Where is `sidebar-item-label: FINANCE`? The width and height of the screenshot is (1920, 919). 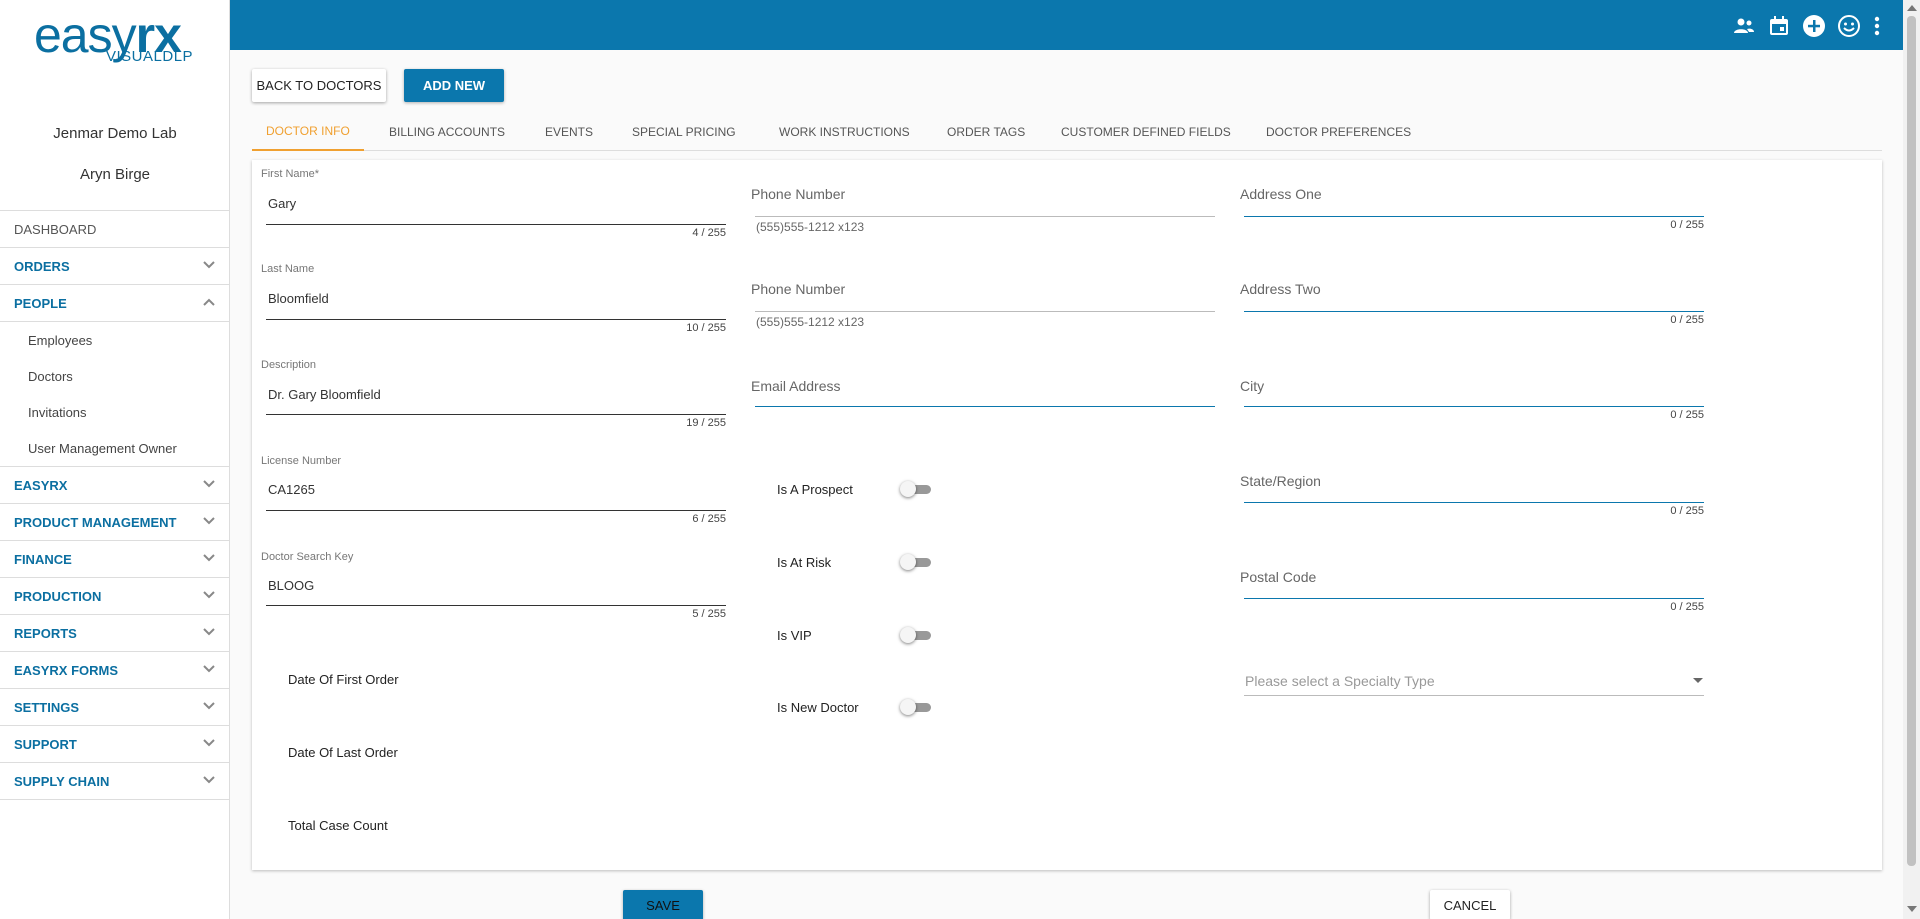
sidebar-item-label: FINANCE is located at coordinates (43, 559).